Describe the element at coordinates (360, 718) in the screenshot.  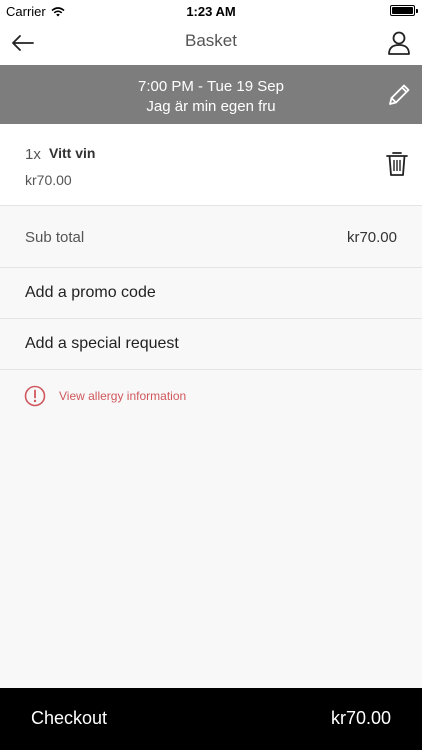
I see `checkout-total: kr70.00` at that location.